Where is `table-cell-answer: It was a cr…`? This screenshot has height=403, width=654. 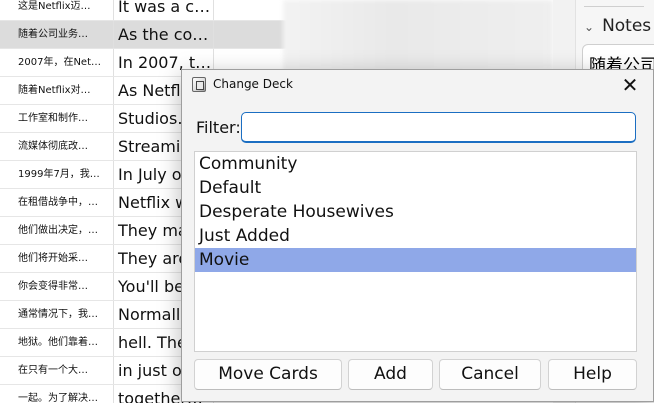
table-cell-answer: It was a cr… is located at coordinates (164, 10).